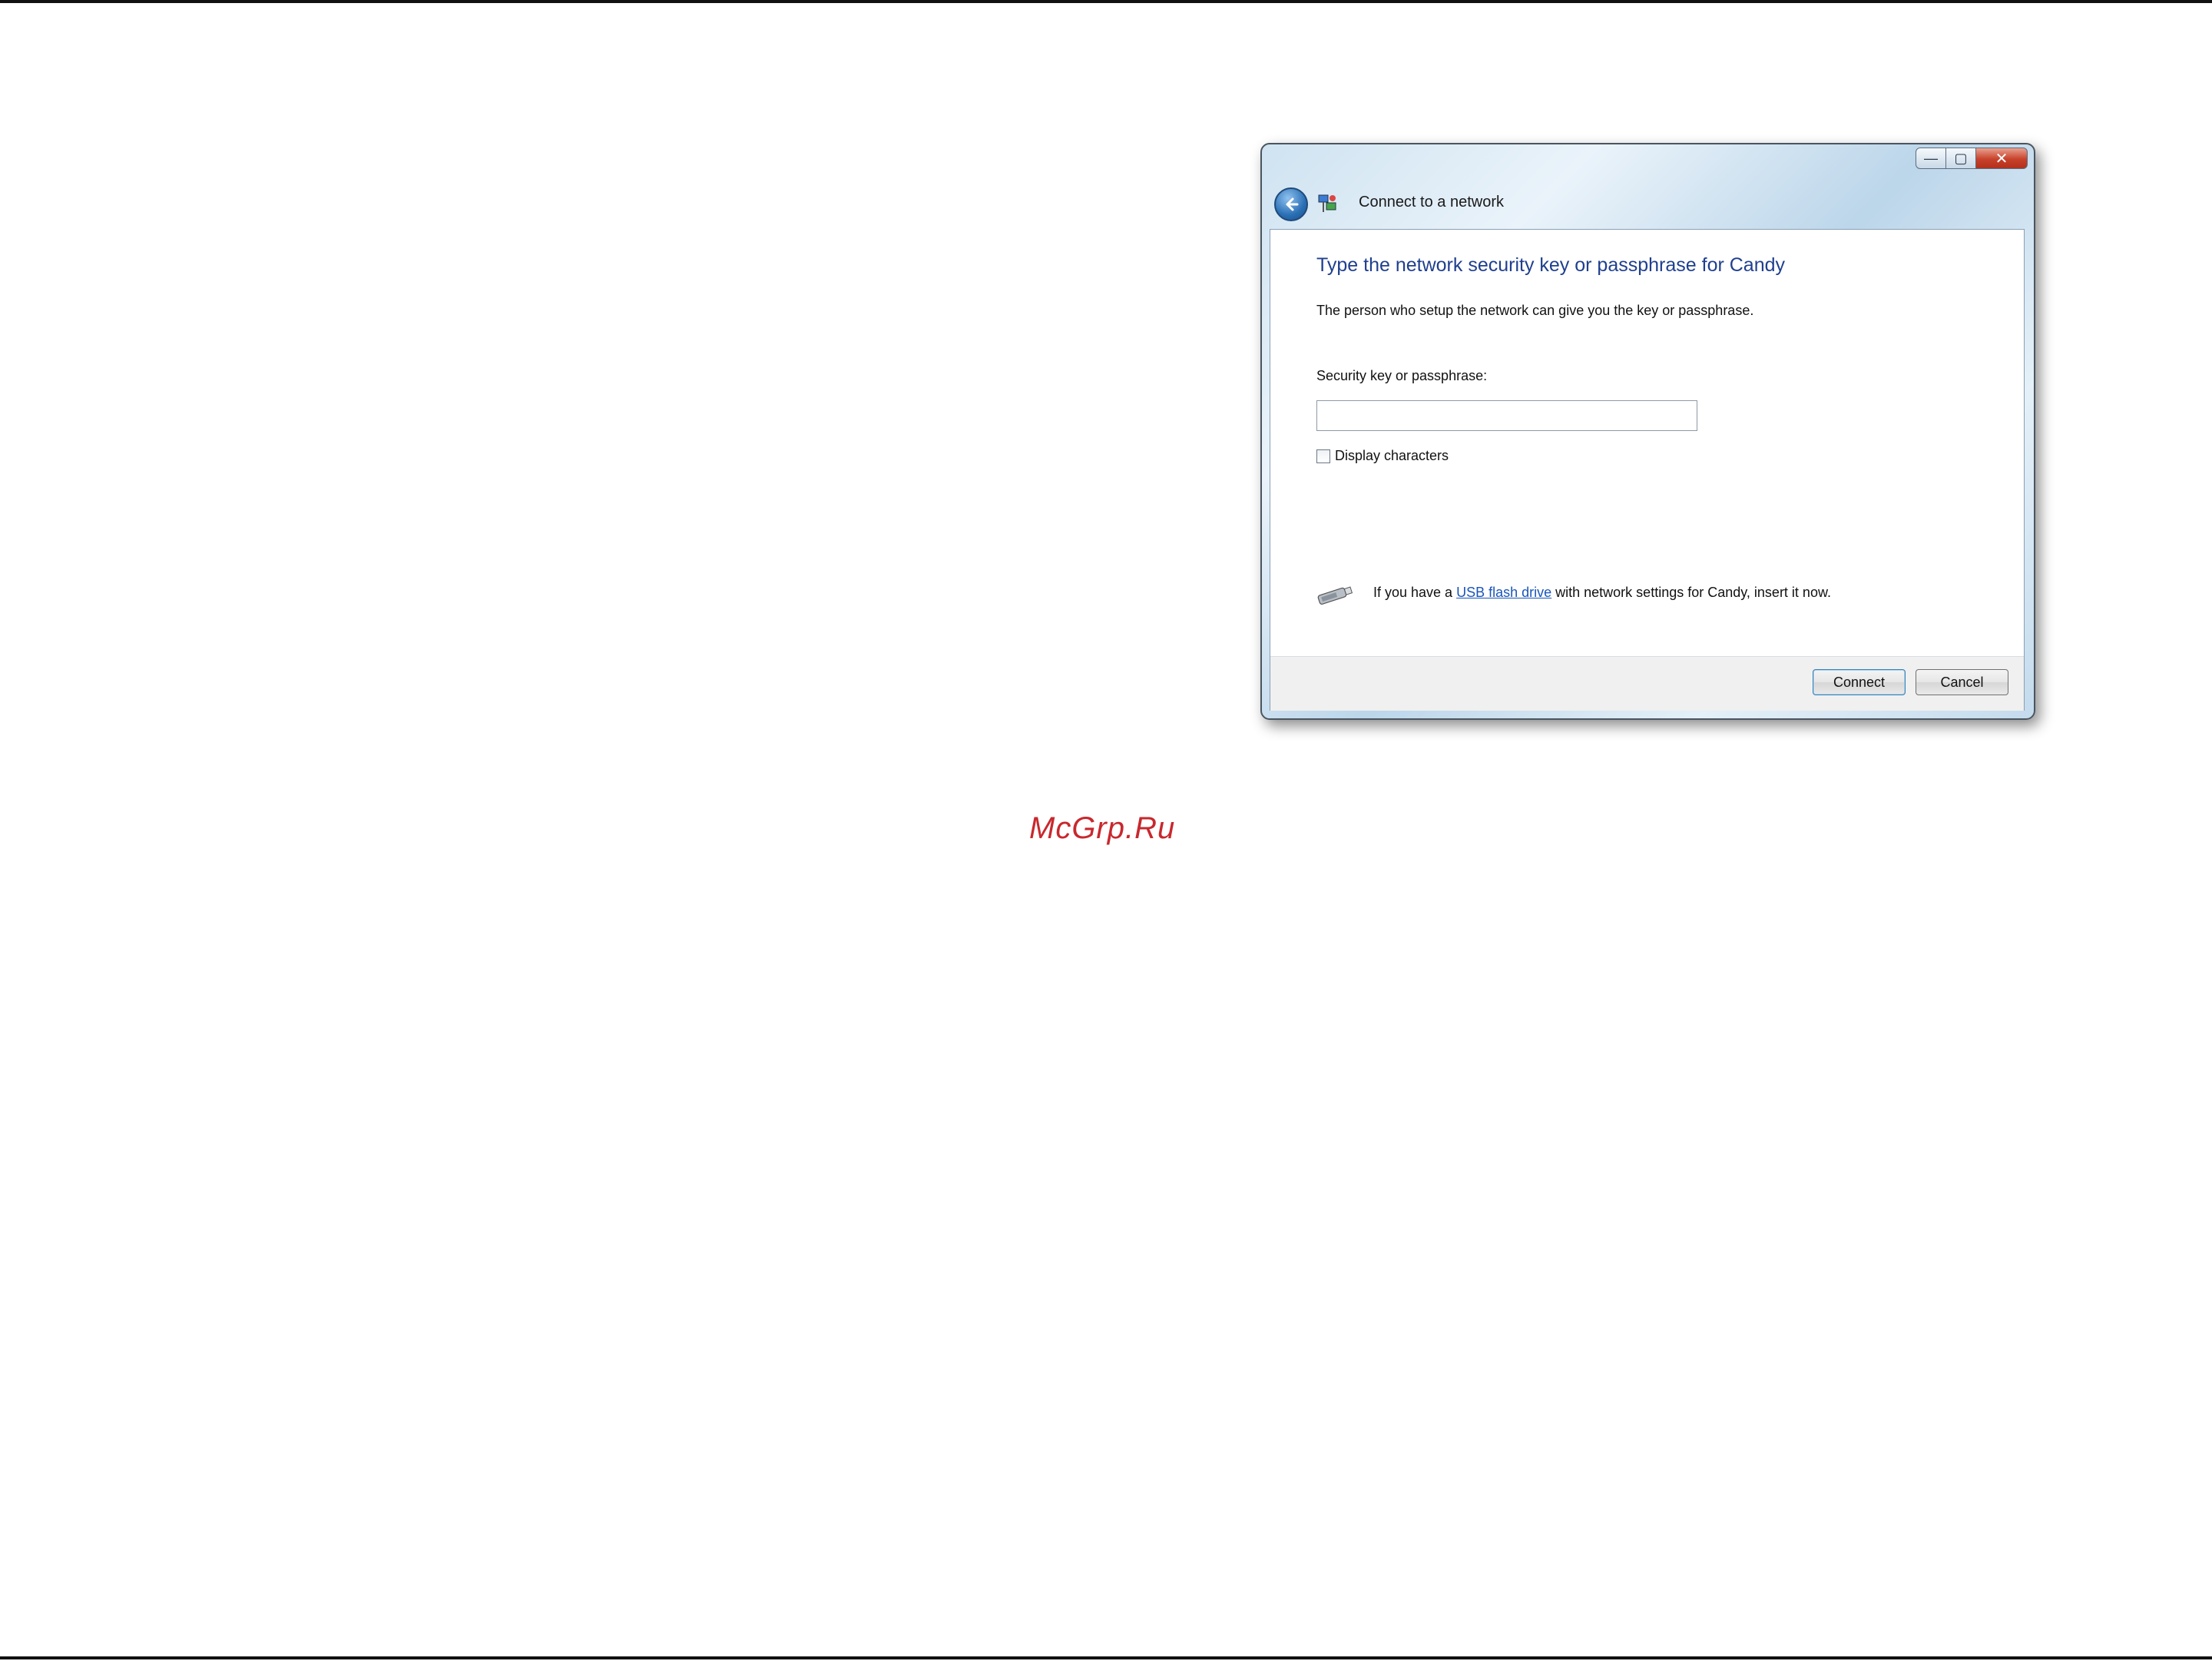  Describe the element at coordinates (2002, 158) in the screenshot. I see `close-button: ✕` at that location.